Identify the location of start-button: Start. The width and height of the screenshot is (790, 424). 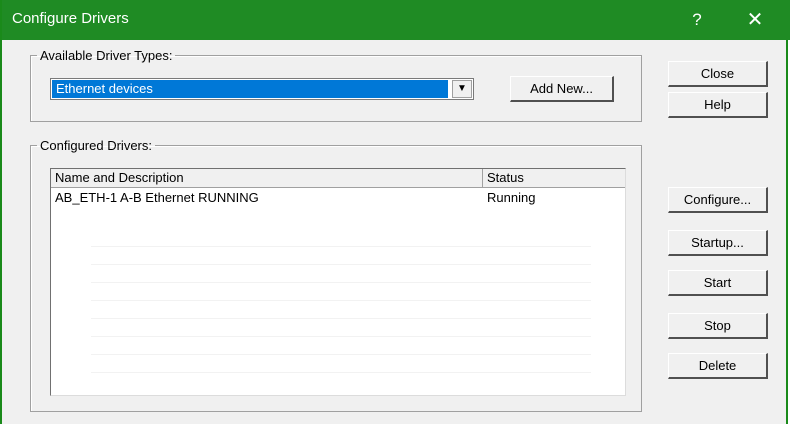
(718, 283).